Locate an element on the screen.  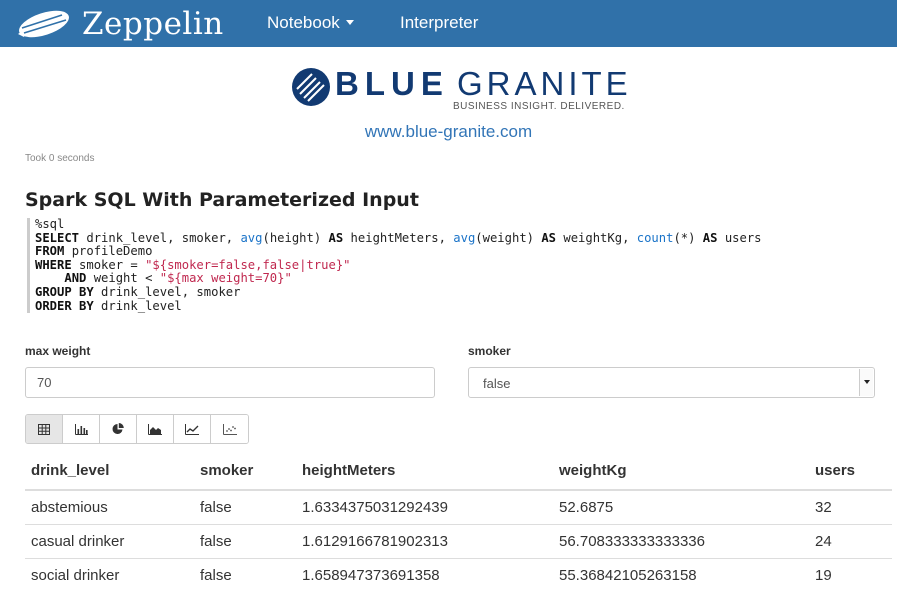
table-cell: casual drinker is located at coordinates (109, 541).